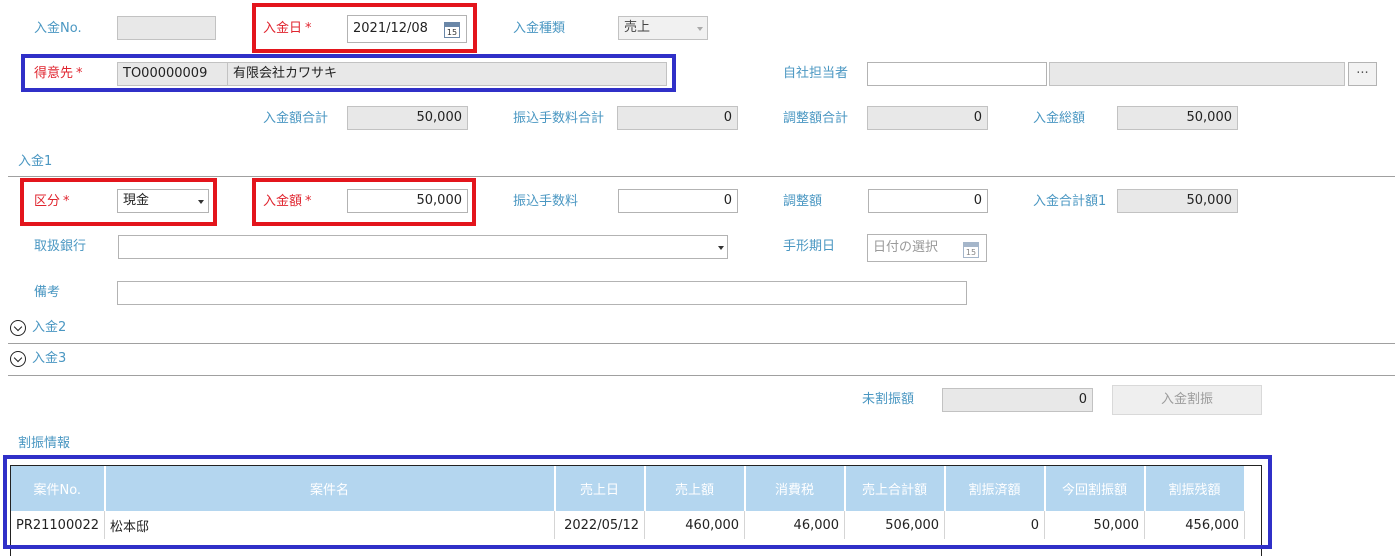 This screenshot has height=556, width=1395. Describe the element at coordinates (348, 73) in the screenshot. I see `highlight-customer` at that location.